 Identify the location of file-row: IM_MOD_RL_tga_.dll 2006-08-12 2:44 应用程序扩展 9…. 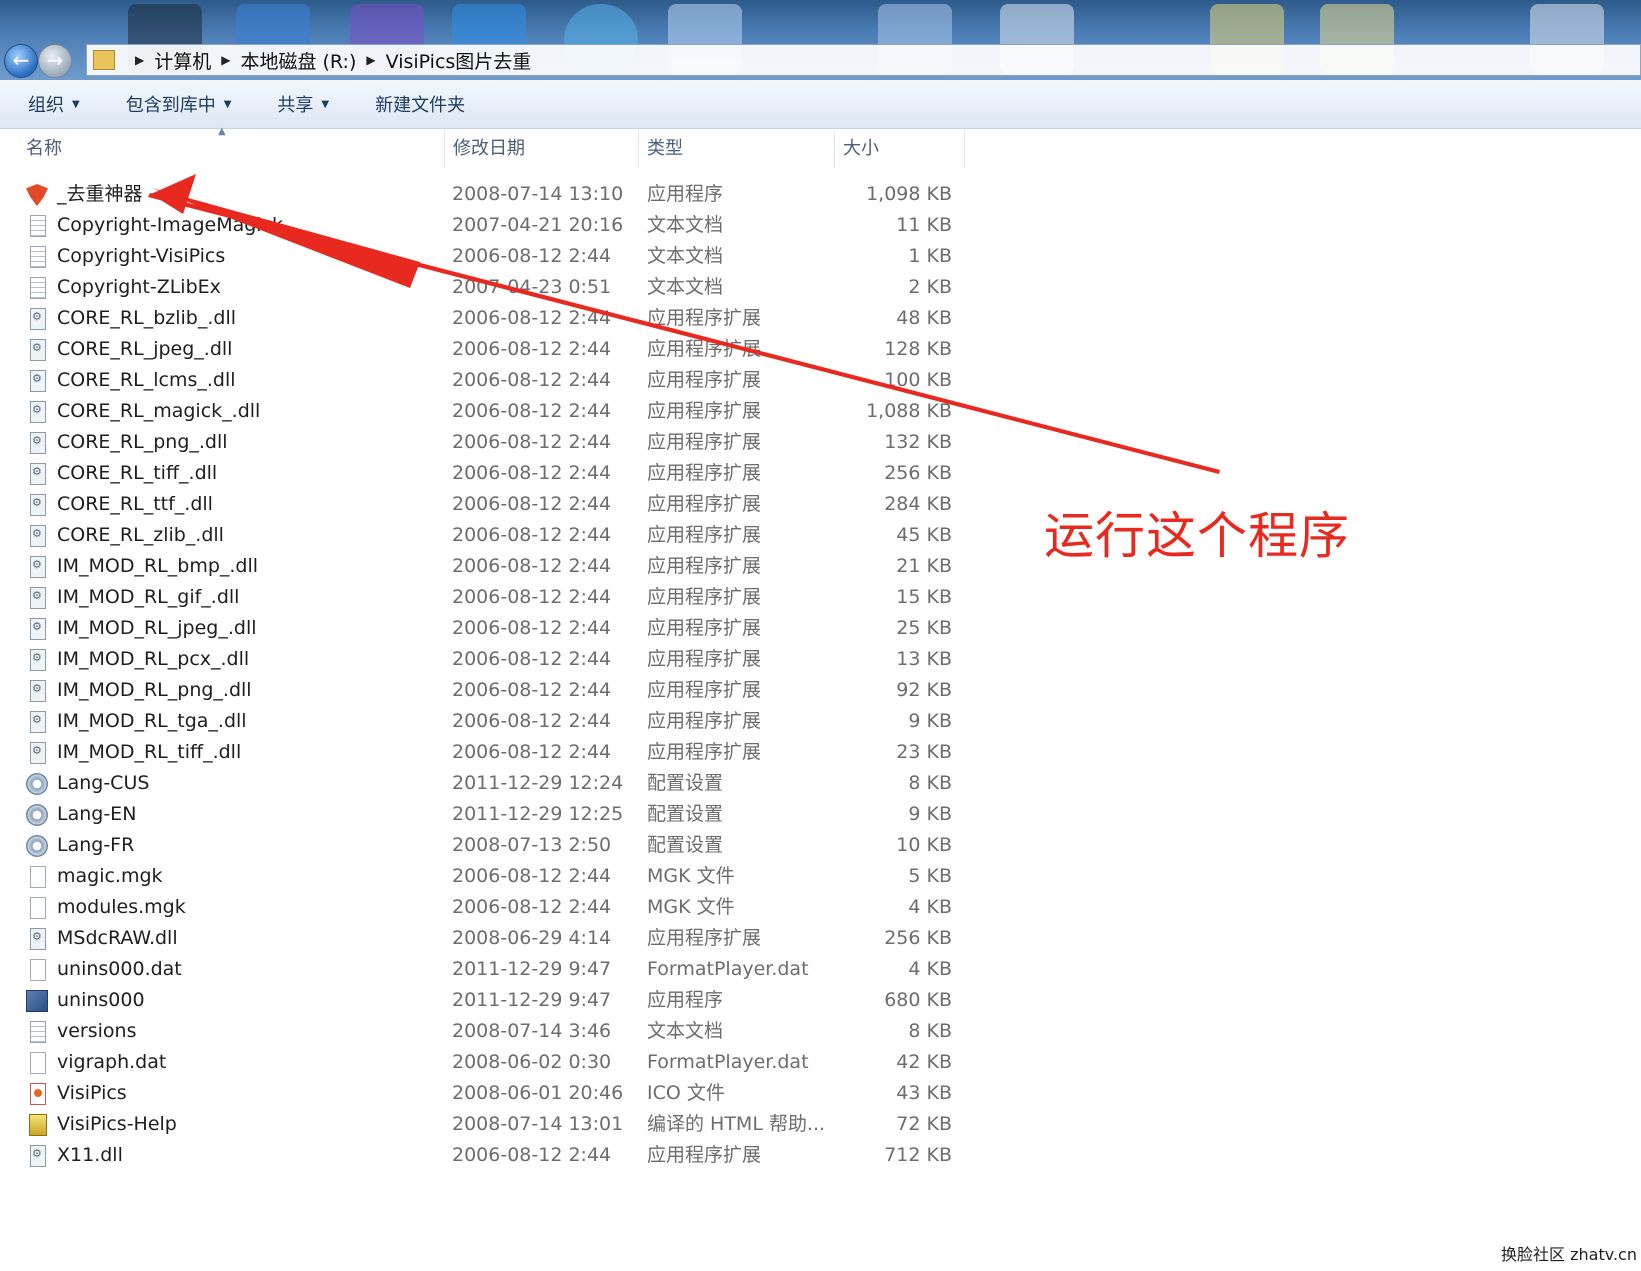
(482, 721).